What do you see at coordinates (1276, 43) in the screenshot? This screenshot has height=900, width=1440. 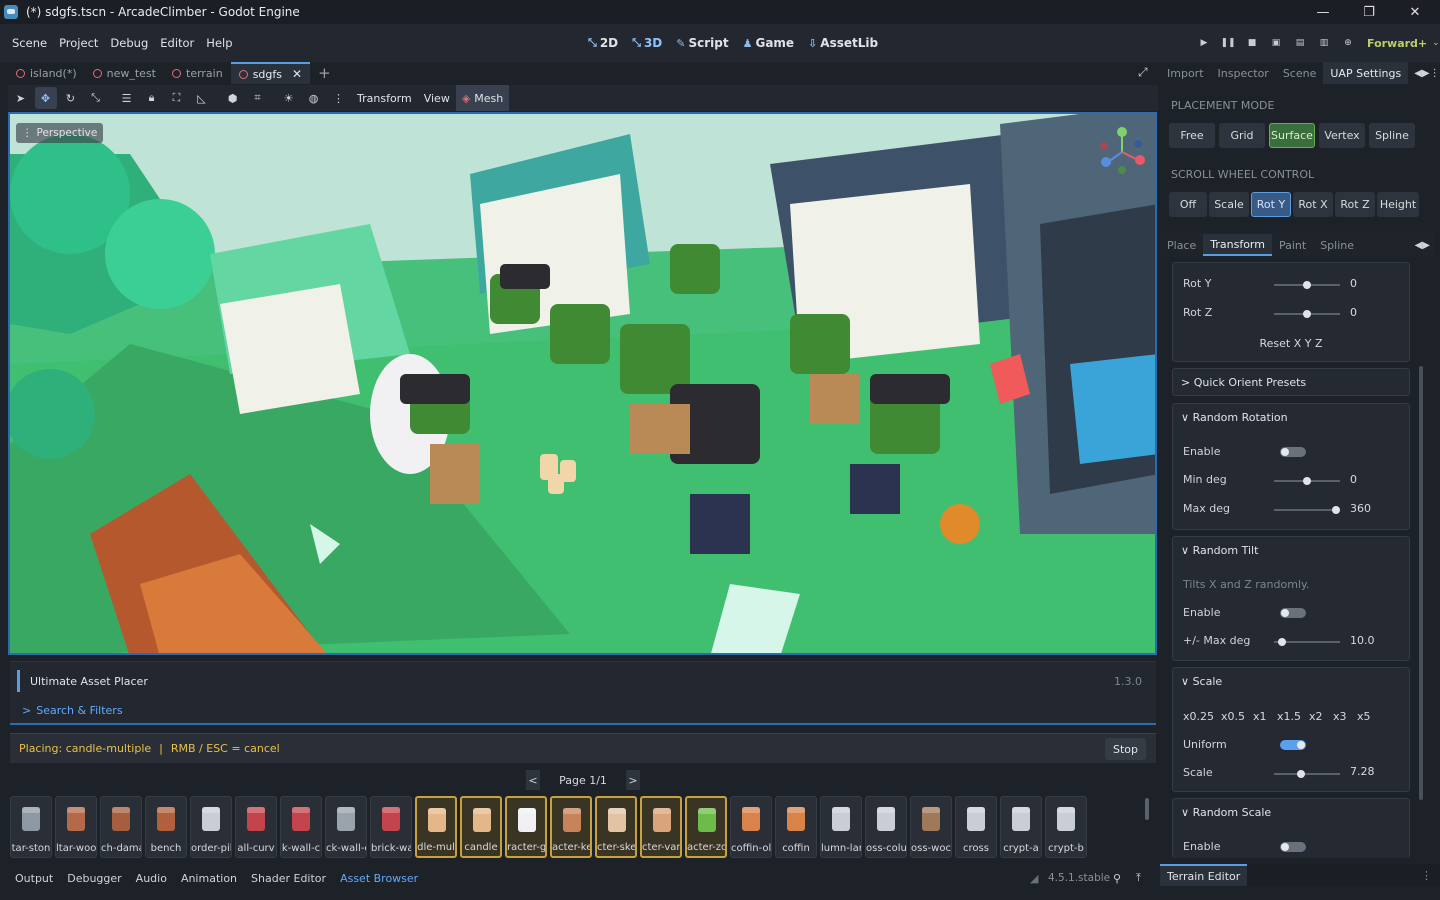 I see `remote-debug-icon: ▣` at bounding box center [1276, 43].